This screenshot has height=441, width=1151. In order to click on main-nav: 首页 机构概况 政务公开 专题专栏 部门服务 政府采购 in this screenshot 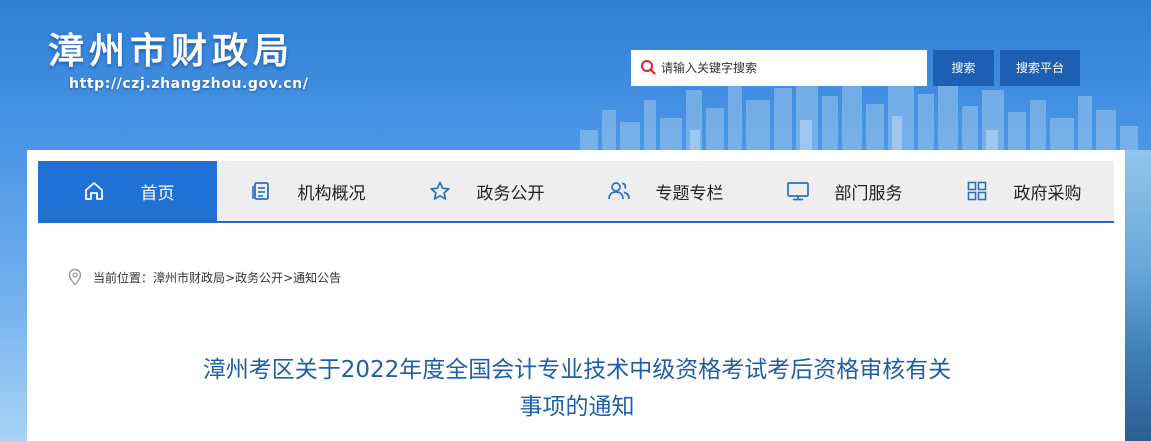, I will do `click(576, 192)`.